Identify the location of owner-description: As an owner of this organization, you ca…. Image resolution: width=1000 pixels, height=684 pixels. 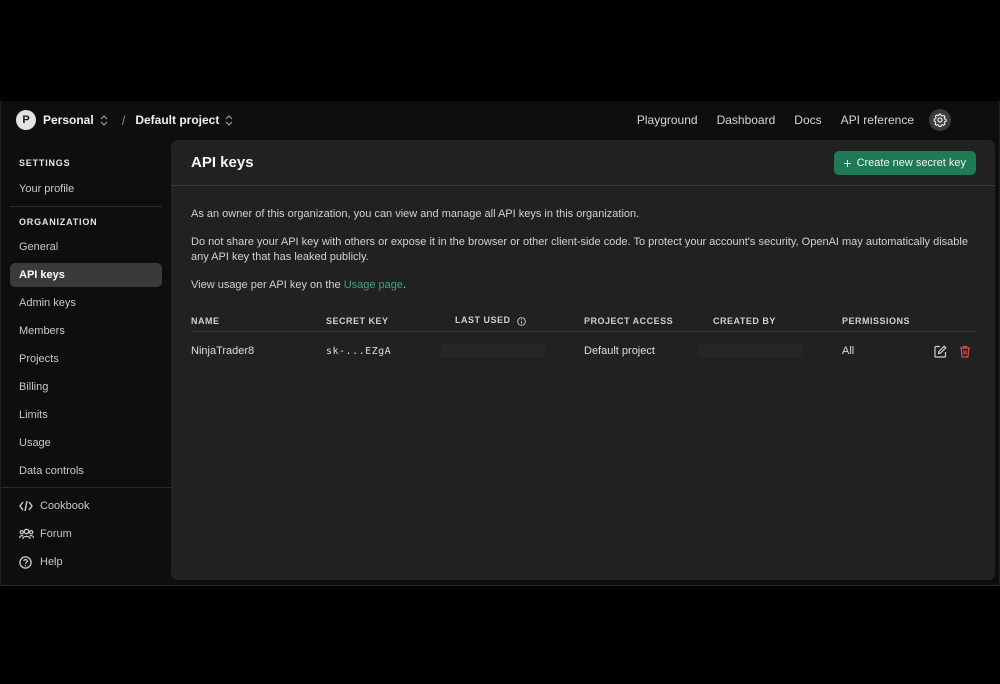
(415, 214).